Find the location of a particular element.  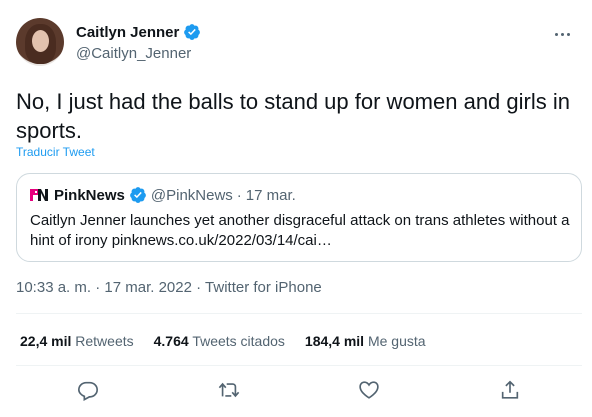

like-icon is located at coordinates (369, 390).